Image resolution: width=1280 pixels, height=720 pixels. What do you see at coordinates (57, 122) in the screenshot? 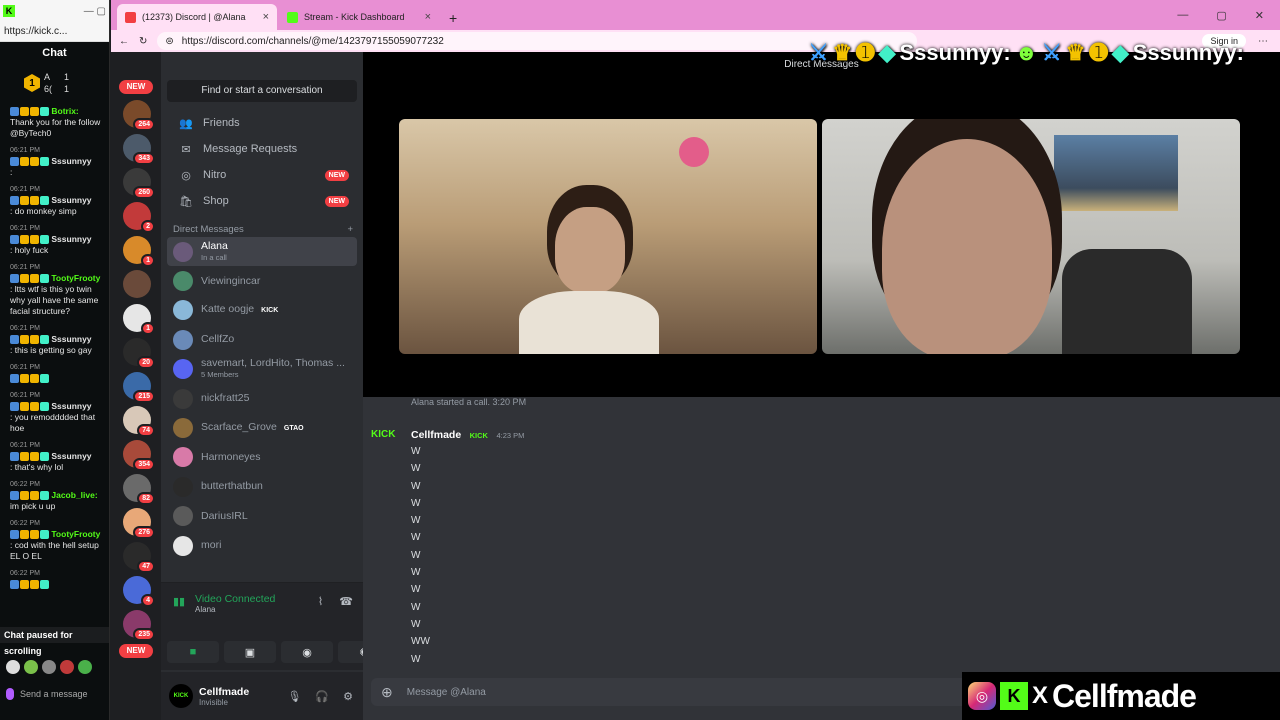
I see `chat-message: Botrix: Thank you for the follow @ByTech0` at bounding box center [57, 122].